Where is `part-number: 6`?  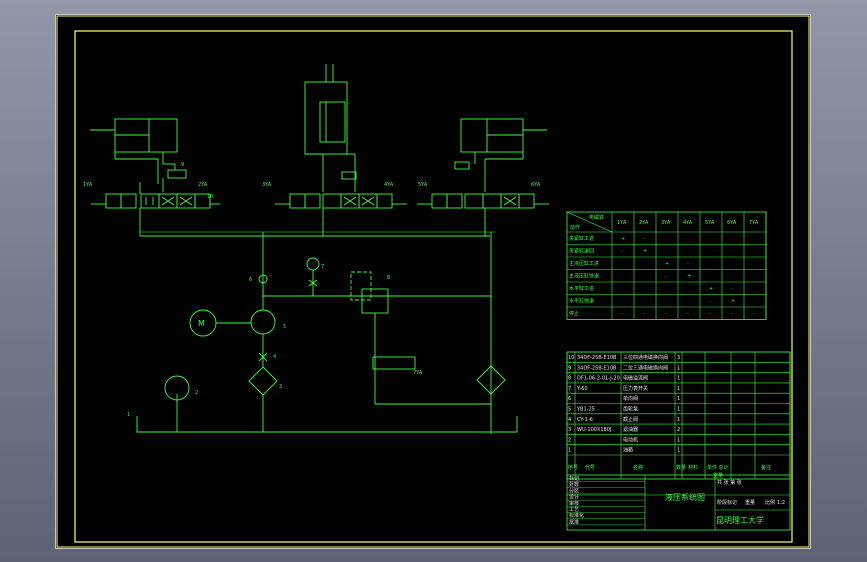 part-number: 6 is located at coordinates (569, 399).